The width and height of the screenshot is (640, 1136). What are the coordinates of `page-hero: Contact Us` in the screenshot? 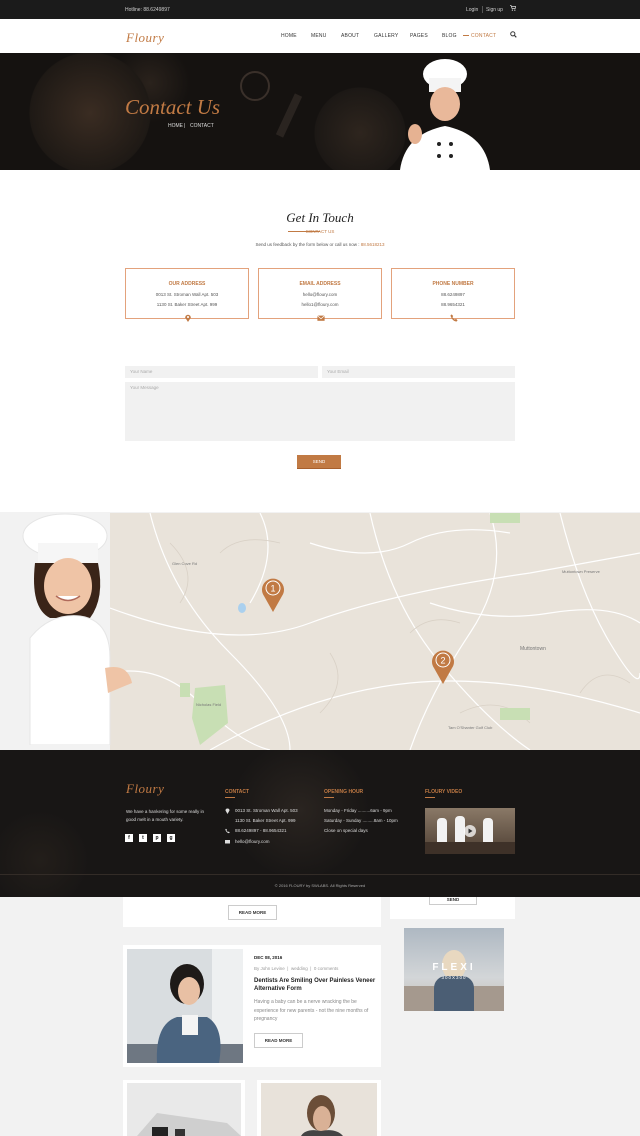 It's located at (320, 111).